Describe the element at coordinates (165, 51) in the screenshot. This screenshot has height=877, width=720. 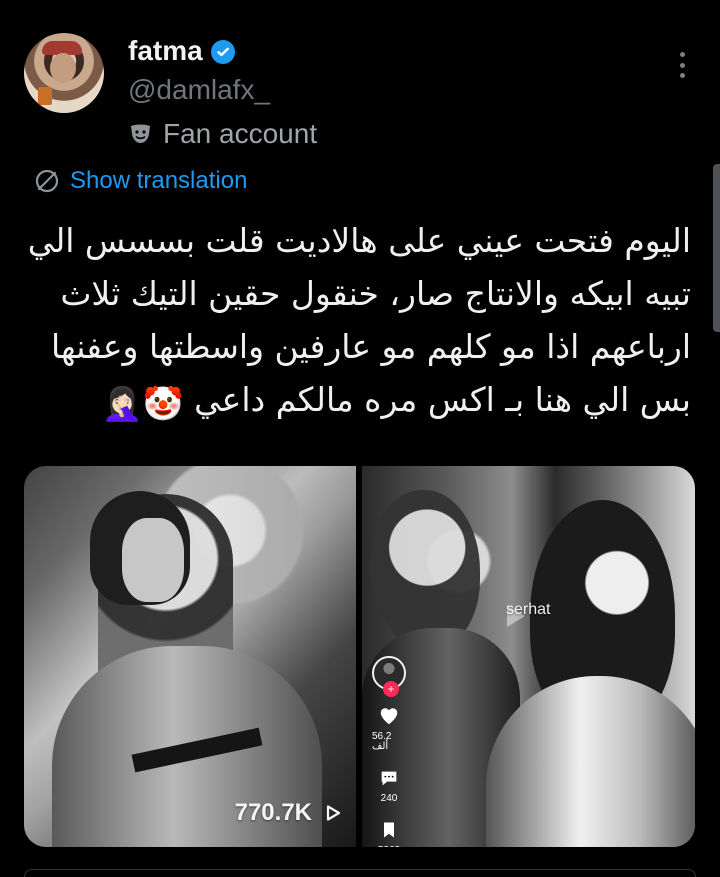
I see `author-display-name: fatma` at that location.